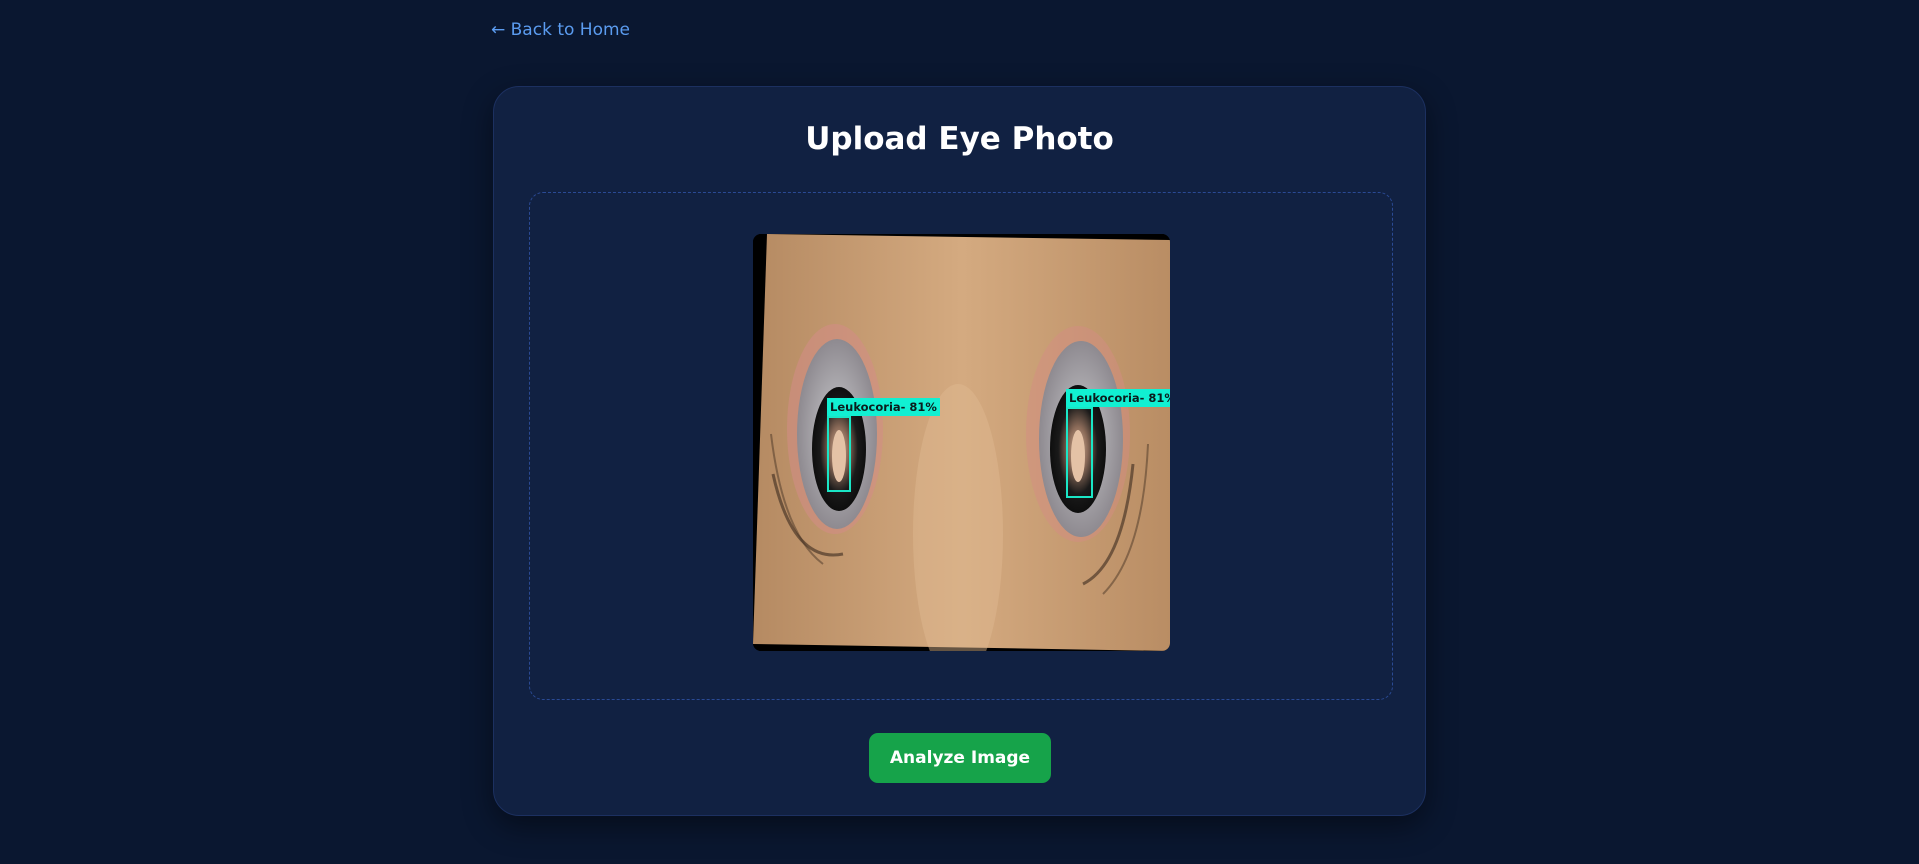 This screenshot has height=864, width=1919. I want to click on uploaded-eye-image: Leukocoria- 81% Leukocoria- 81%, so click(961, 442).